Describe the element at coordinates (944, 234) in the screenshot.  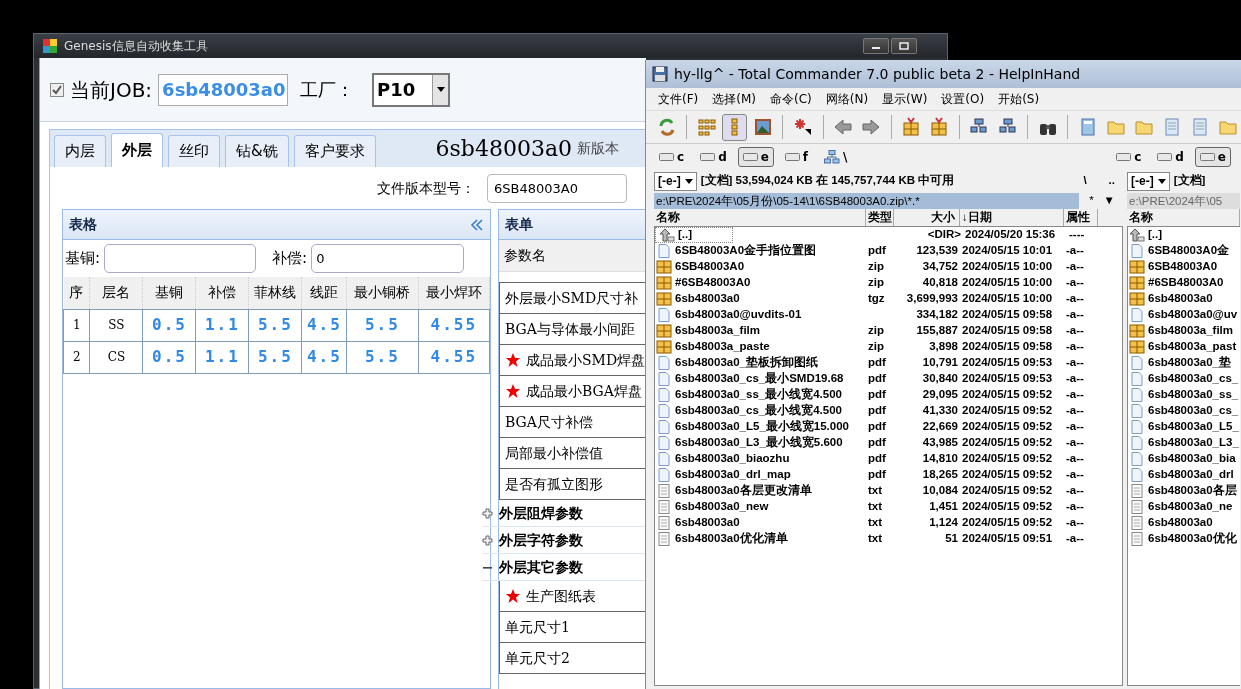
I see `file-size: <DIR>` at that location.